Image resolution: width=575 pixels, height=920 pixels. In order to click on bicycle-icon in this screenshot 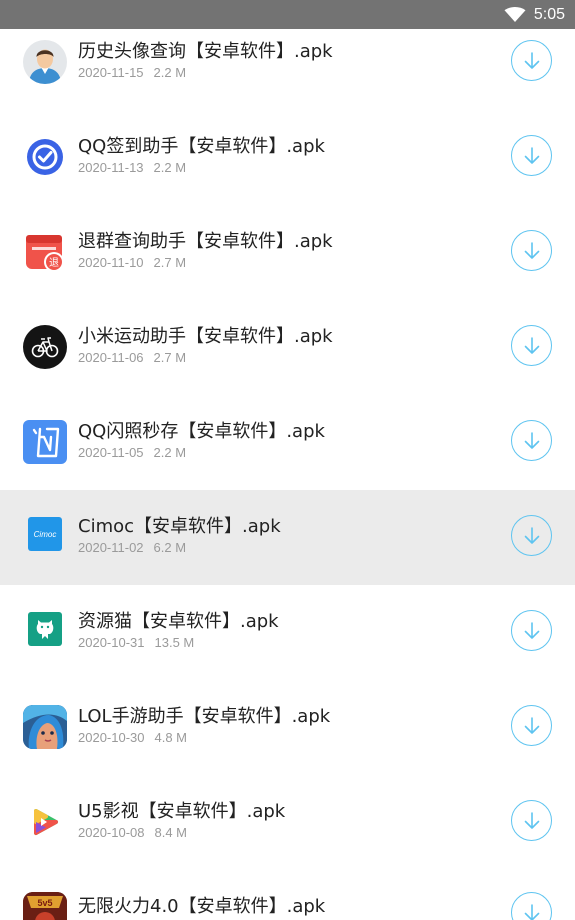, I will do `click(45, 347)`.